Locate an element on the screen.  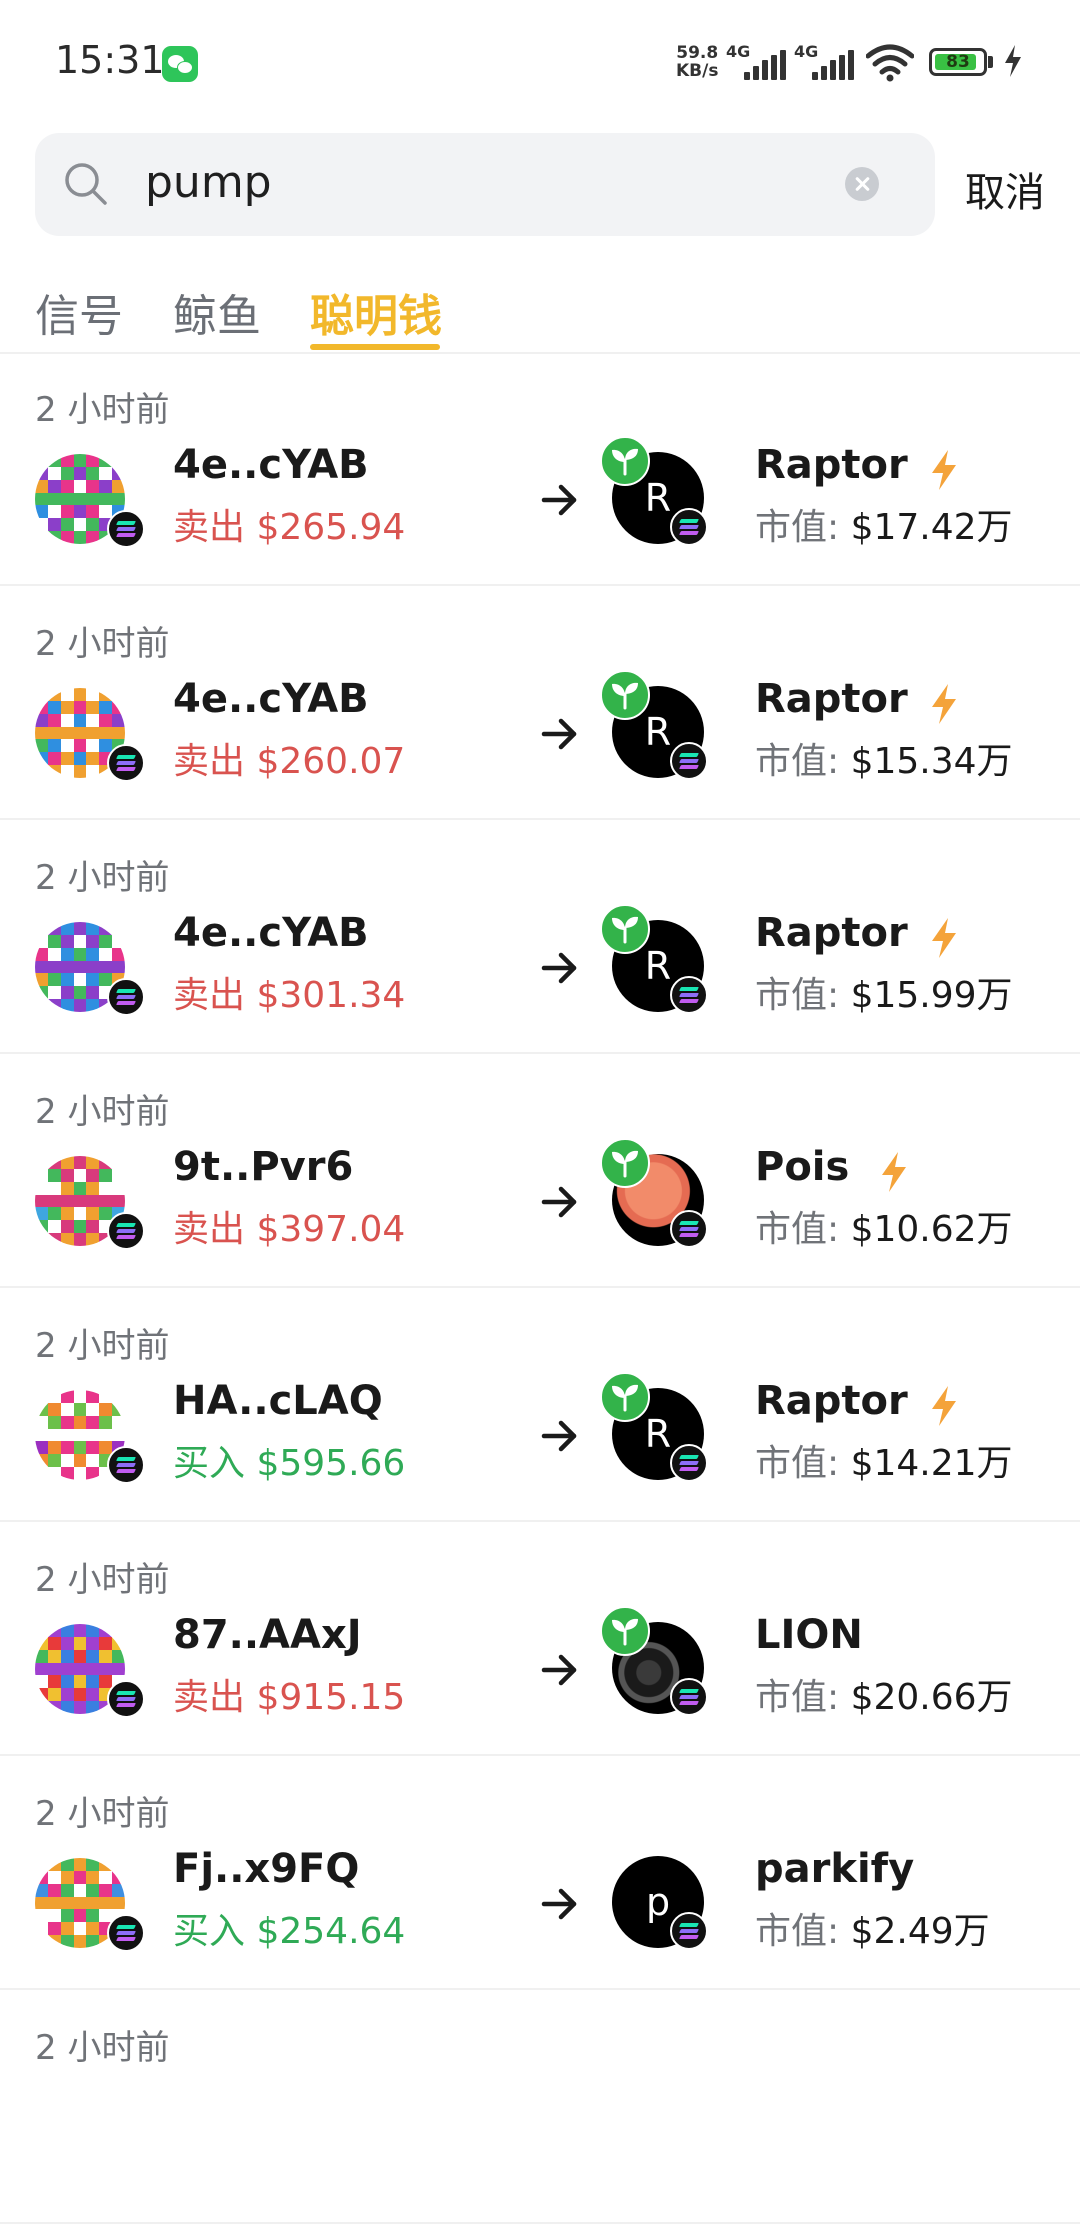
trade-amount: $397.04 is located at coordinates (331, 1229).